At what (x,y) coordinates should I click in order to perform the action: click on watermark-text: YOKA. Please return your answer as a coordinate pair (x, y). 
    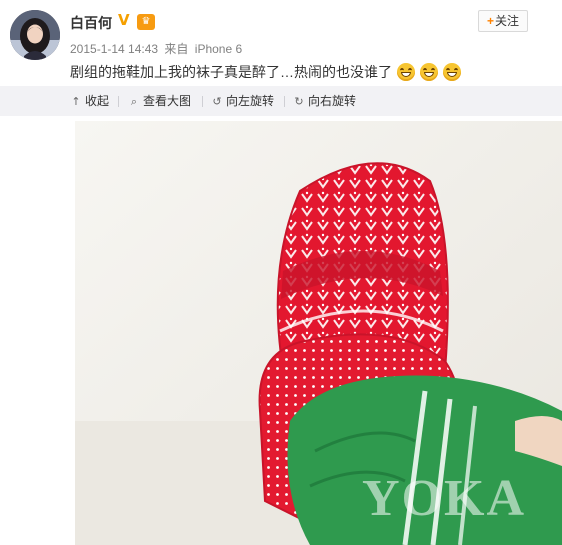
    Looking at the image, I should click on (444, 498).